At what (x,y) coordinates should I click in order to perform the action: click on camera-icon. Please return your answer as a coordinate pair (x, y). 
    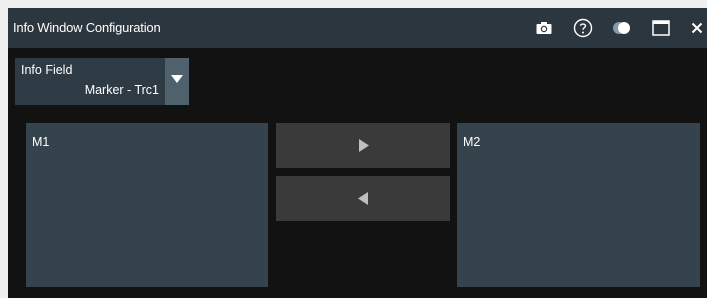
    Looking at the image, I should click on (544, 28).